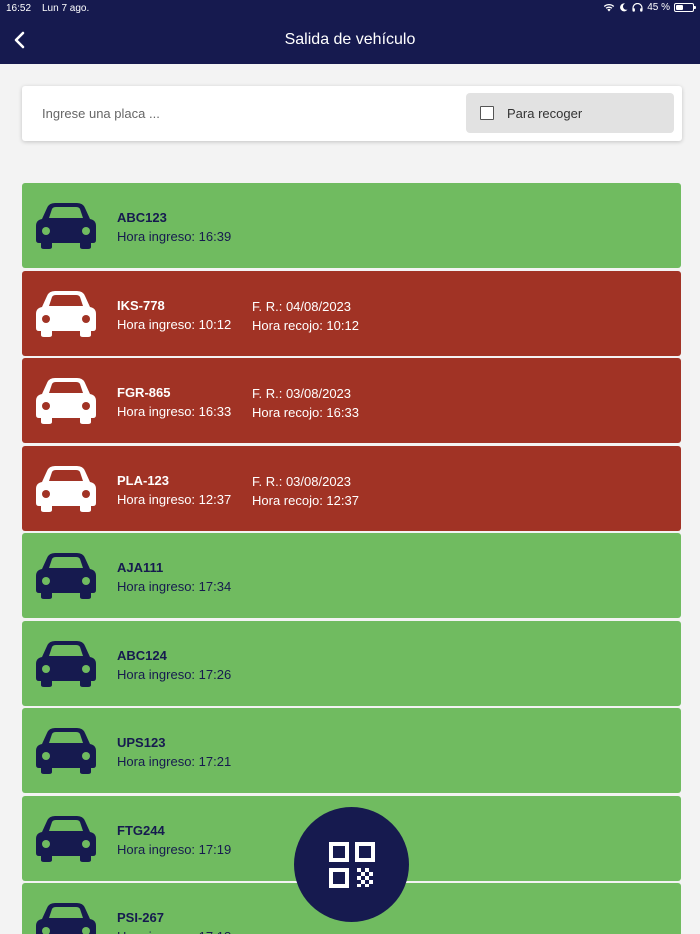  I want to click on vehicle-info: FTG244 Hora ingreso: 17:19, so click(174, 840).